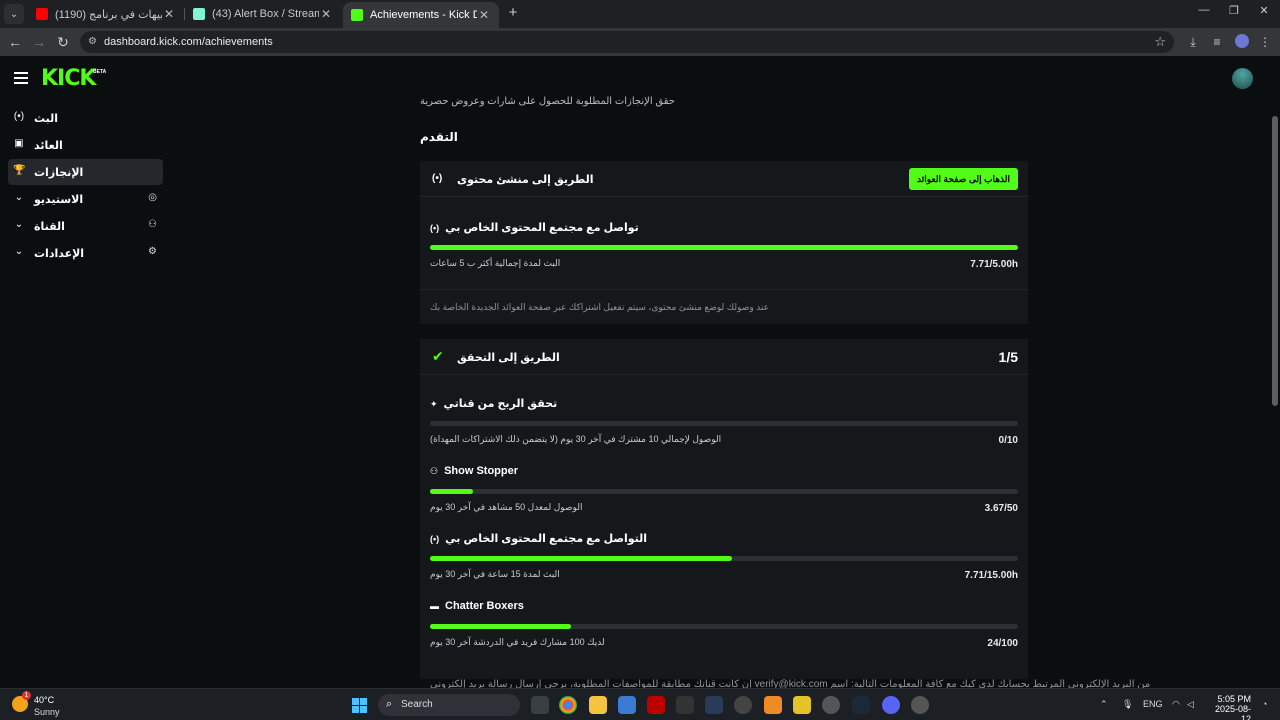 Image resolution: width=1280 pixels, height=720 pixels. What do you see at coordinates (85, 199) in the screenshot?
I see `sidebar-item-studio: ⌄ الاستيديو ◎` at bounding box center [85, 199].